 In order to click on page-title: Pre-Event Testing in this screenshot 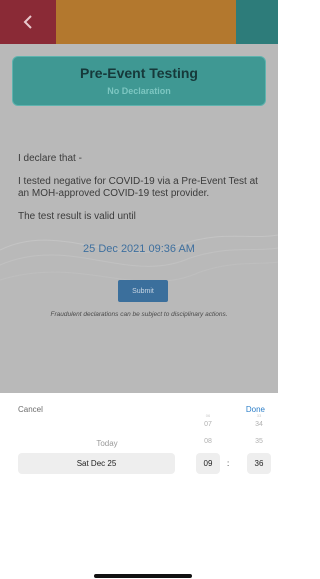, I will do `click(139, 73)`.